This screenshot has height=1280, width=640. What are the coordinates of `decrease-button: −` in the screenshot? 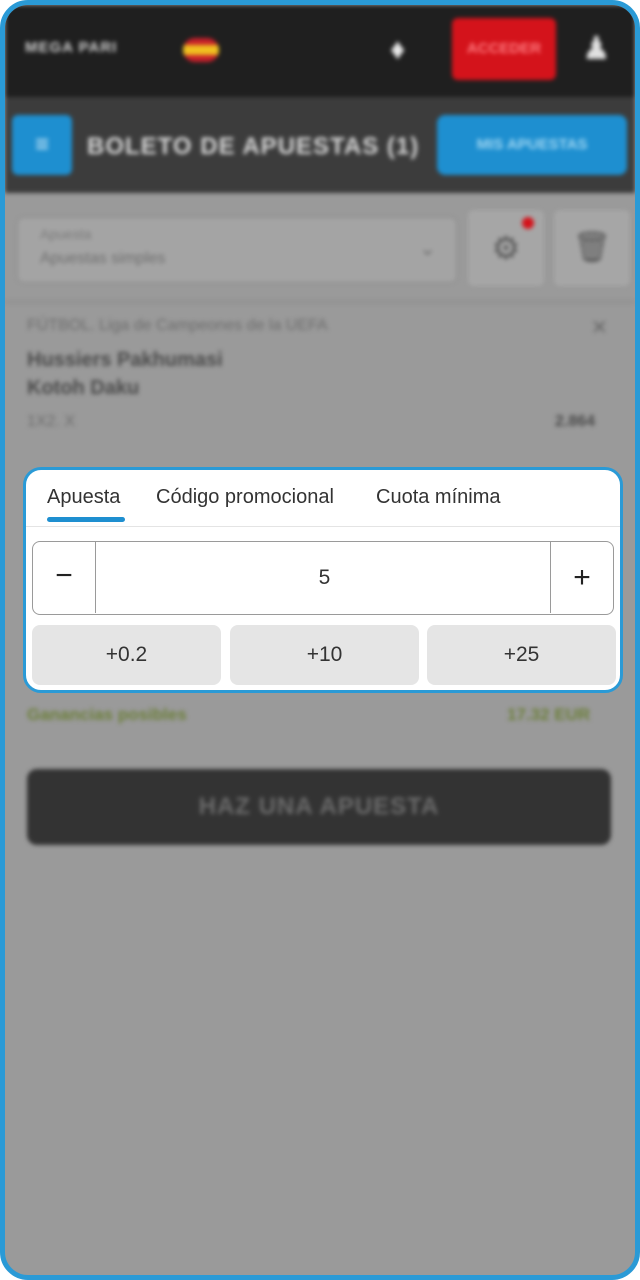 It's located at (64, 577).